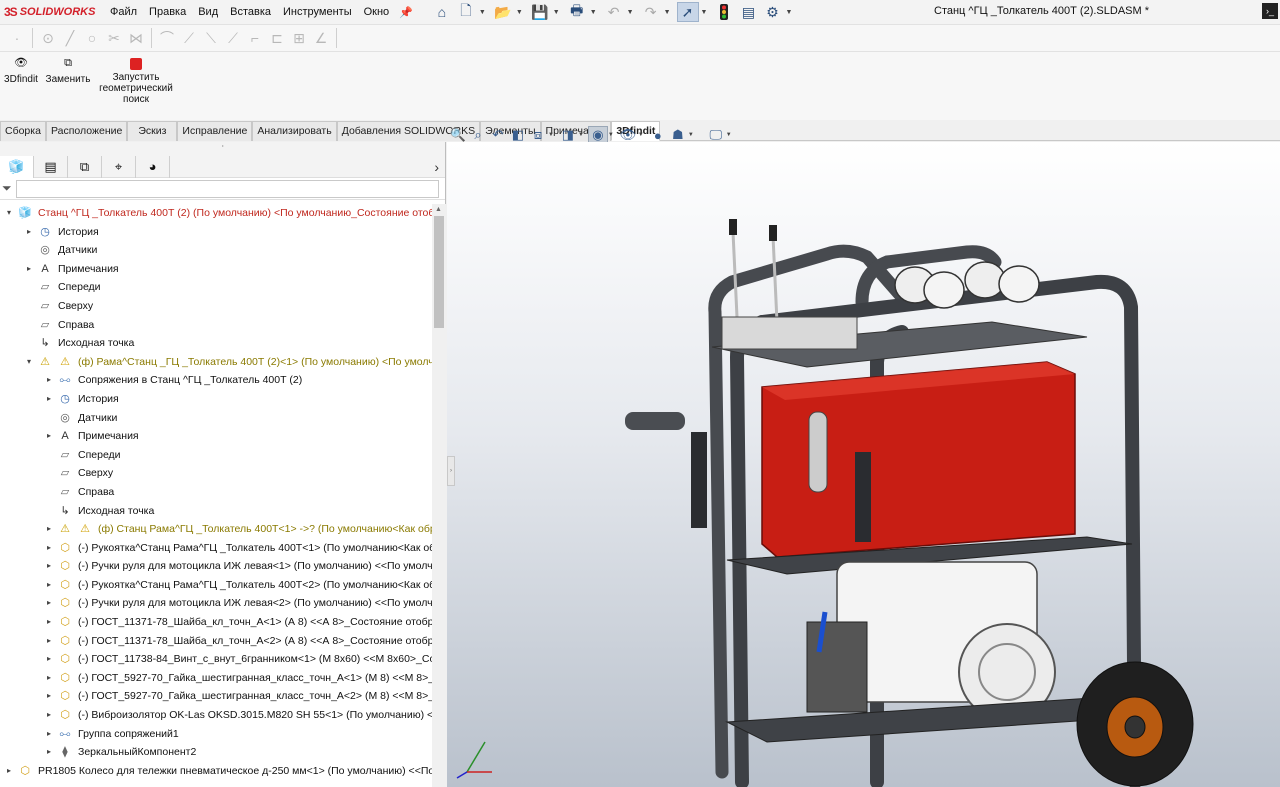  What do you see at coordinates (556, 12) in the screenshot?
I see `save-dropdown-icon: ▼` at bounding box center [556, 12].